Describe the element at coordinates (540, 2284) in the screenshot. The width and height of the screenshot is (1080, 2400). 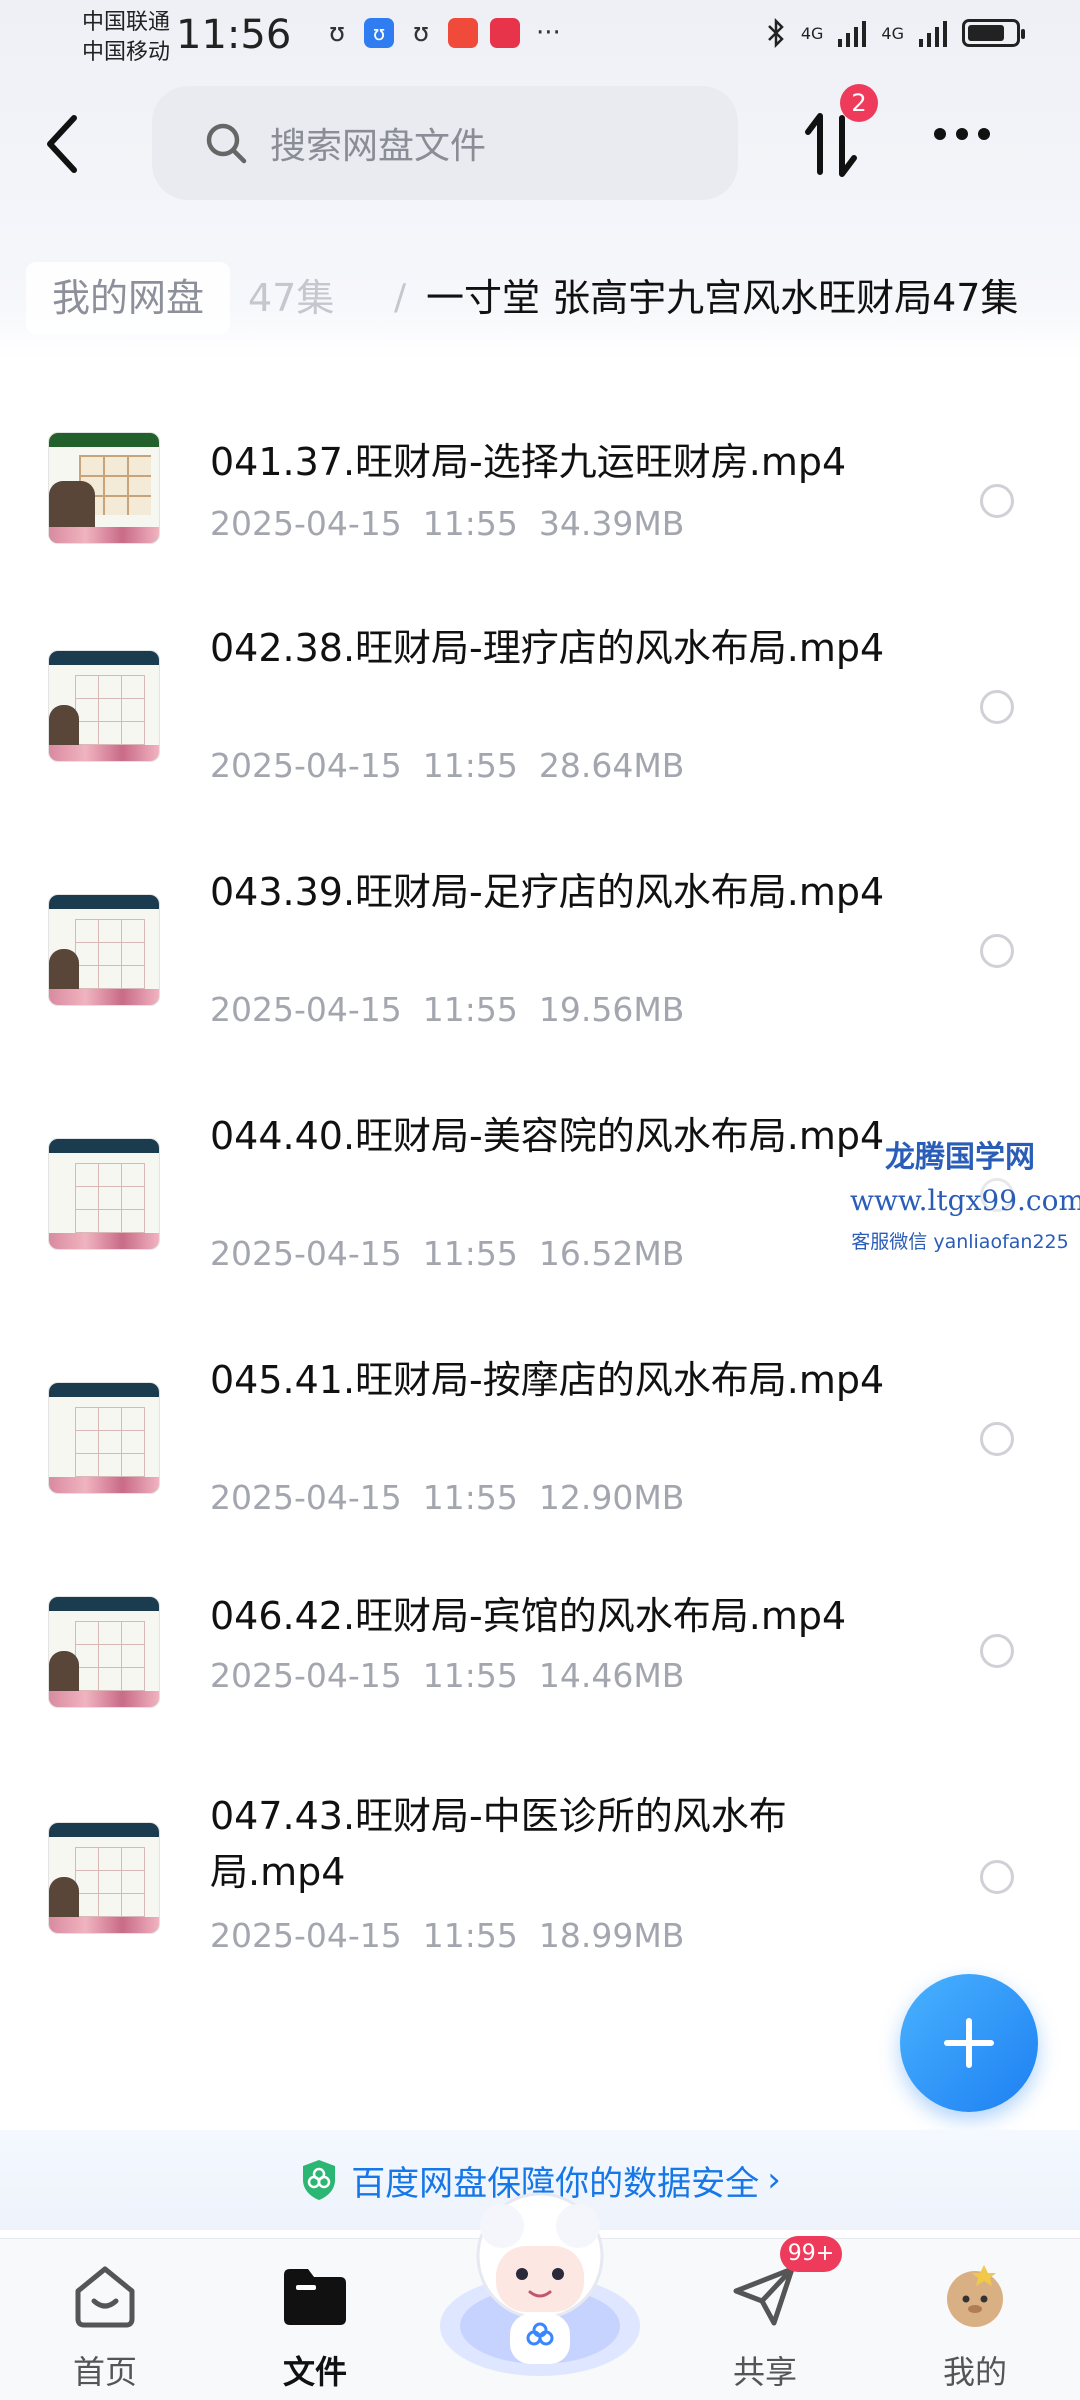
I see `mascot-icon` at that location.